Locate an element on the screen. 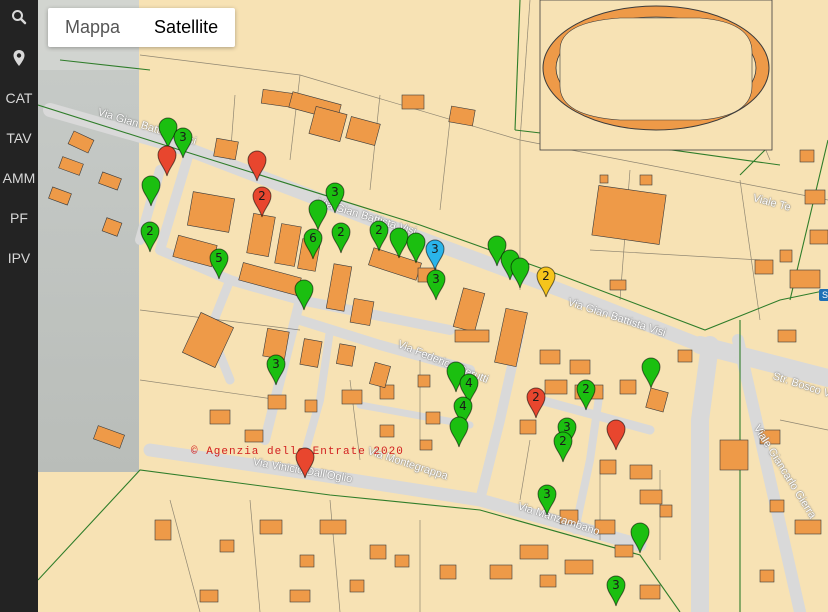 The height and width of the screenshot is (612, 828). map-type-satellite-button: Satellite is located at coordinates (186, 27).